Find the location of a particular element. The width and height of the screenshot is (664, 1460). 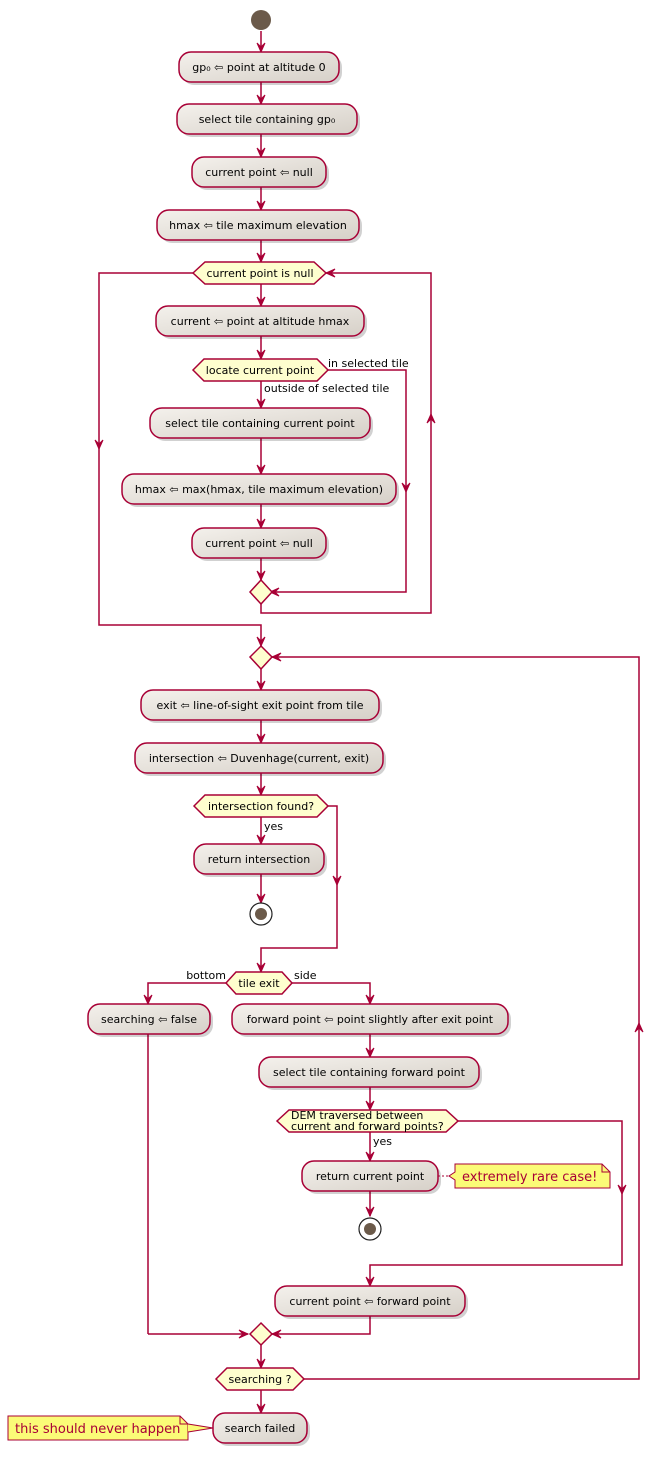

activity-a16: current point ⇦ forward point is located at coordinates (371, 1302).